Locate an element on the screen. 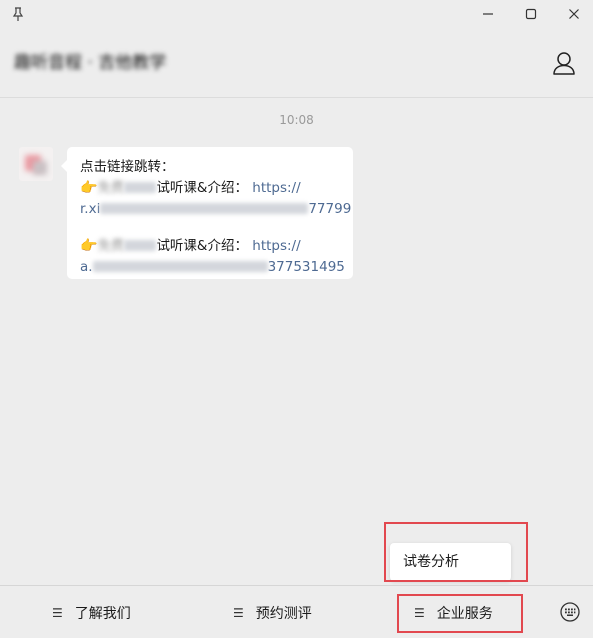 The image size is (593, 638). item-2-link-b-start: a. is located at coordinates (86, 267).